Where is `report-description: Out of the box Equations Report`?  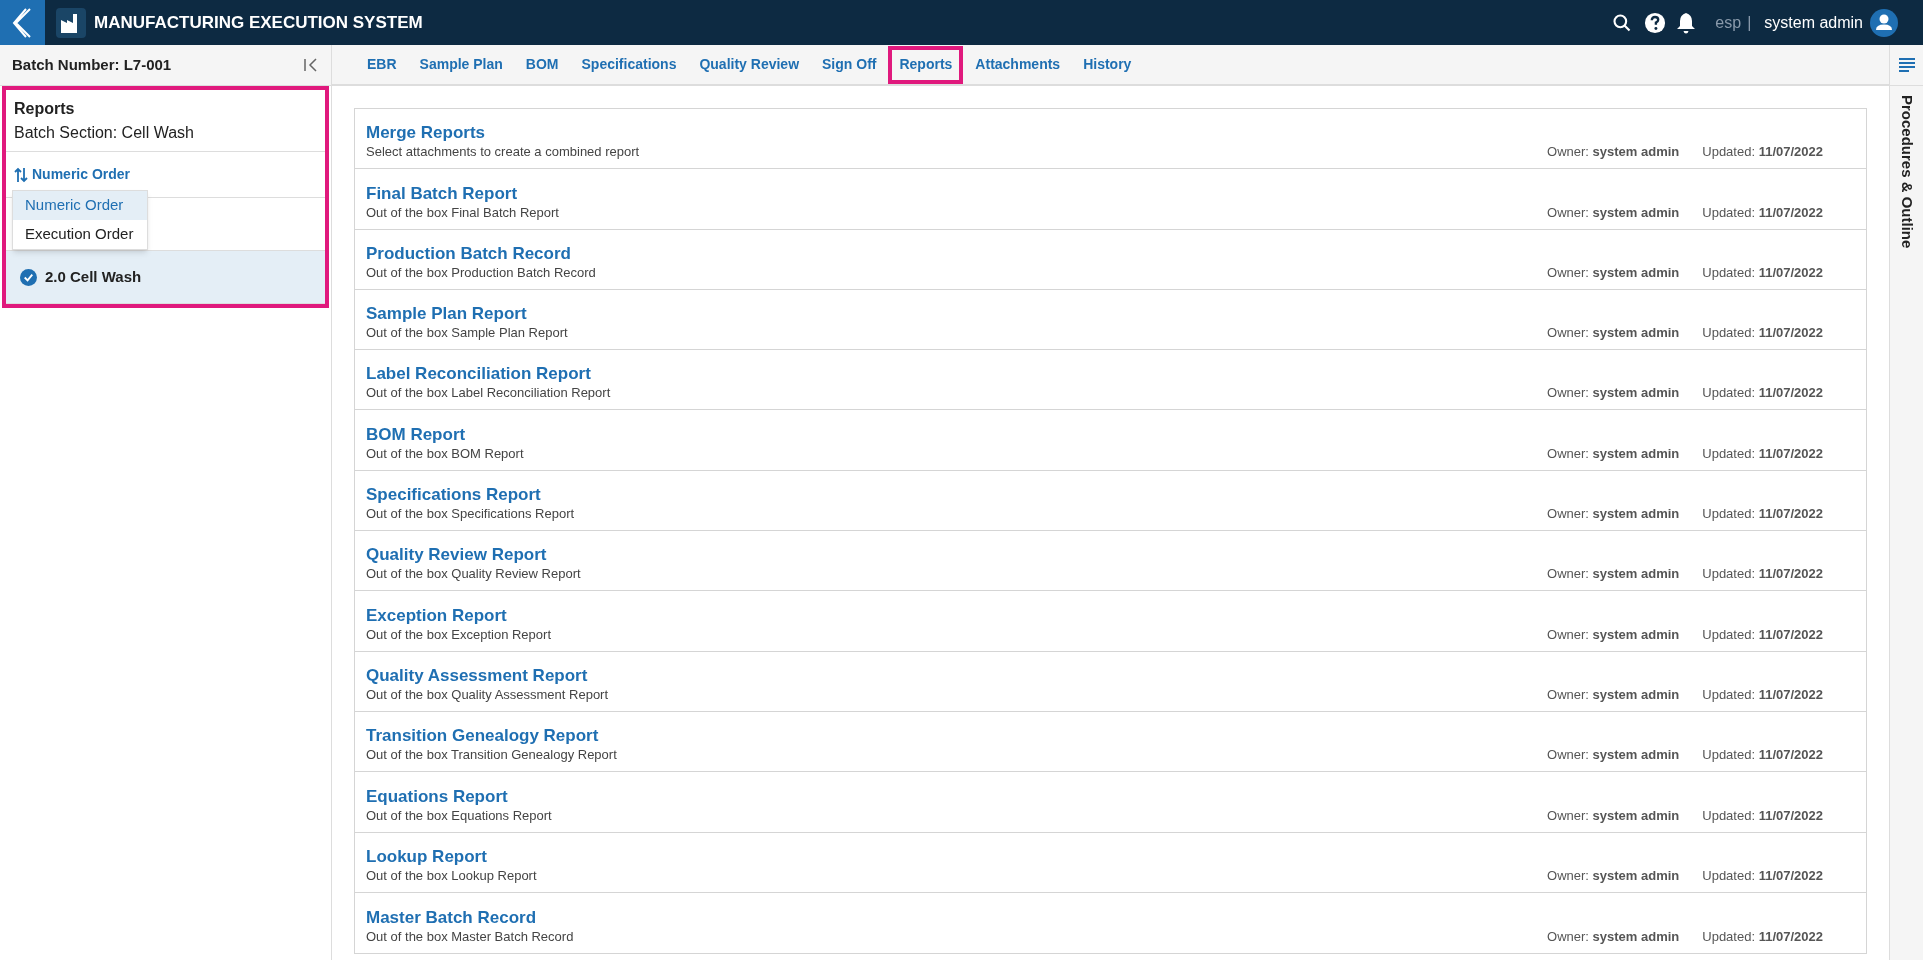 report-description: Out of the box Equations Report is located at coordinates (459, 815).